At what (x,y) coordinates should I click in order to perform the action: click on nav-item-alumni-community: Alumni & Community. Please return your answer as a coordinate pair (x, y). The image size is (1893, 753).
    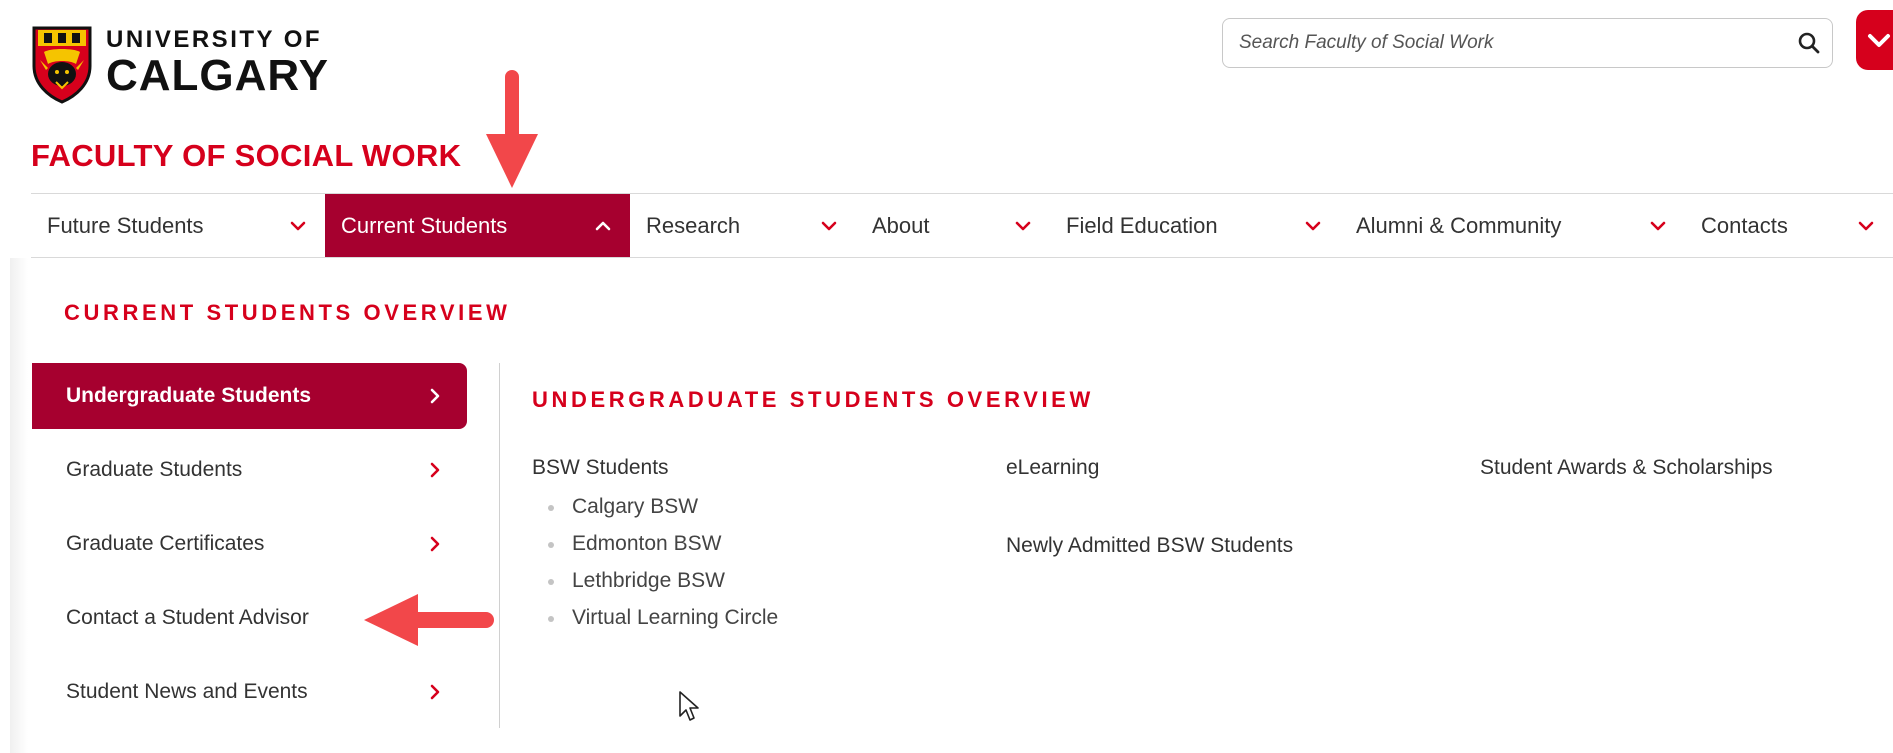
    Looking at the image, I should click on (1512, 225).